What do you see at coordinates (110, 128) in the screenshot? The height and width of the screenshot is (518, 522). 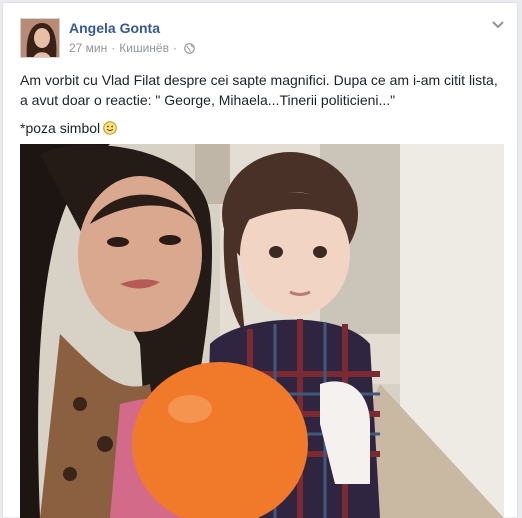 I see `smiley-icon` at bounding box center [110, 128].